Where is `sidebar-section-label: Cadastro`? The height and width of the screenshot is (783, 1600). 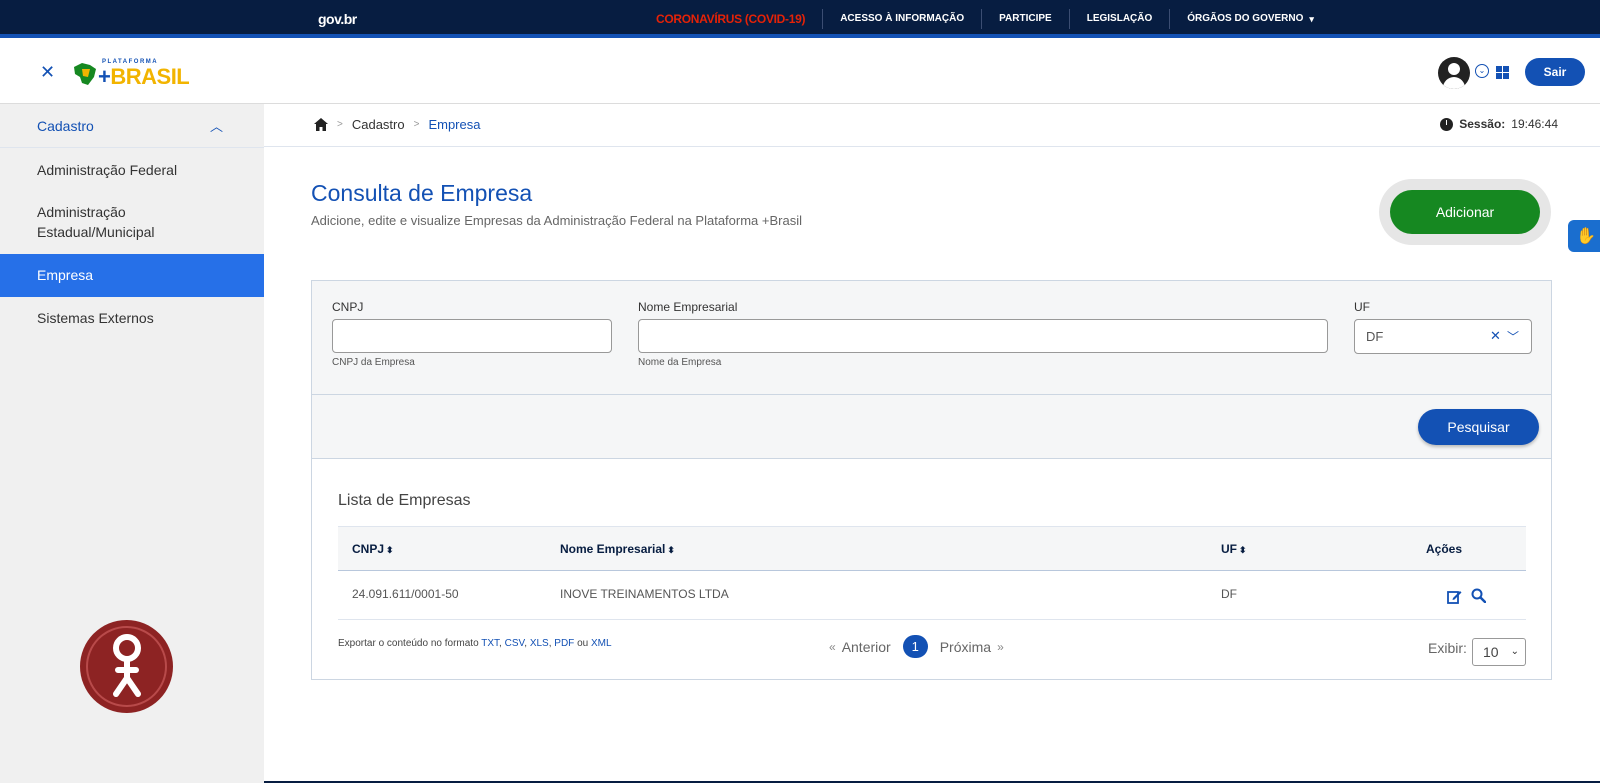 sidebar-section-label: Cadastro is located at coordinates (65, 126).